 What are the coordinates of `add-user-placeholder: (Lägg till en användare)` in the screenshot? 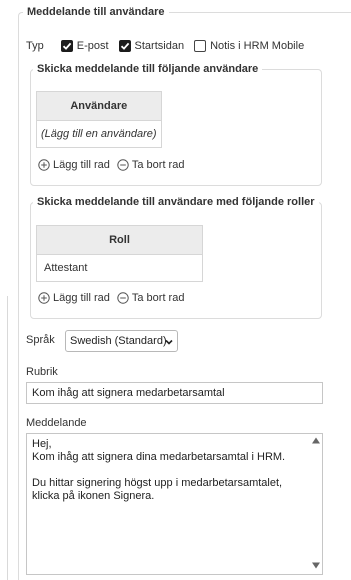 It's located at (99, 134).